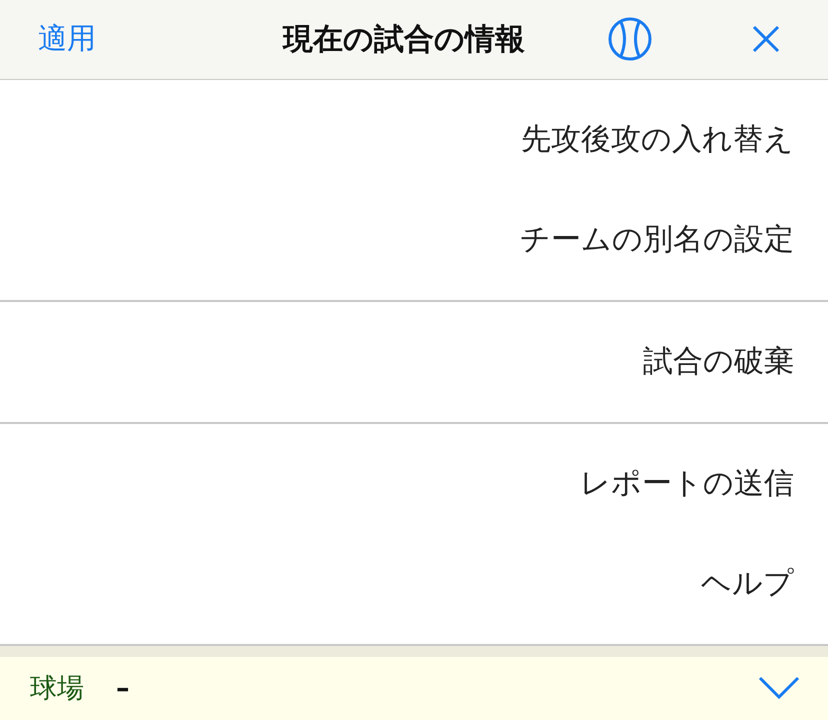 This screenshot has width=828, height=720. Describe the element at coordinates (404, 39) in the screenshot. I see `window-title: 現在の試合の情報` at that location.